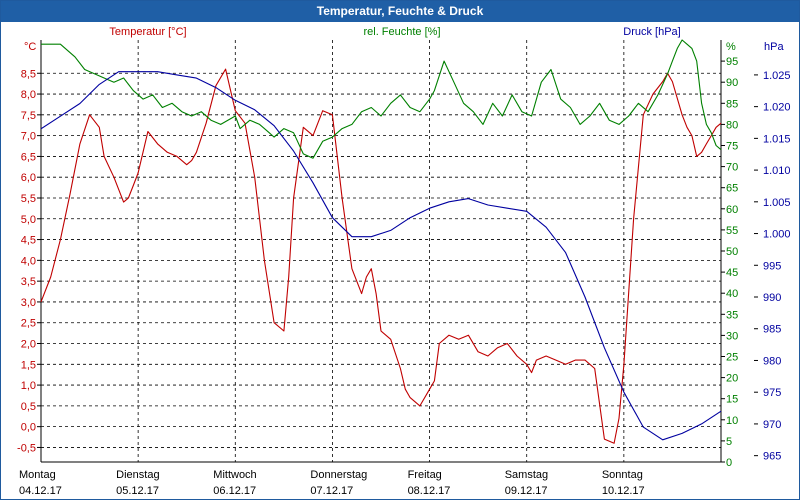  Describe the element at coordinates (28, 324) in the screenshot. I see `temp-tick-label: 2,5` at that location.